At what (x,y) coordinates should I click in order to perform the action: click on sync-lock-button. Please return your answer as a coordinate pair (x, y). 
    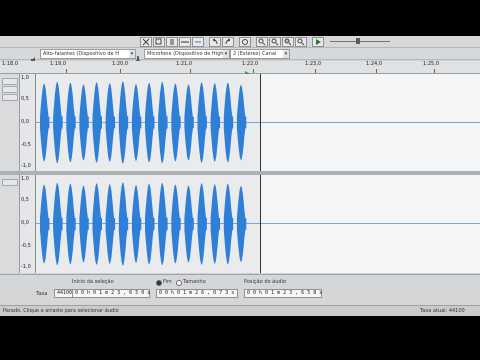
    Looking at the image, I should click on (245, 42).